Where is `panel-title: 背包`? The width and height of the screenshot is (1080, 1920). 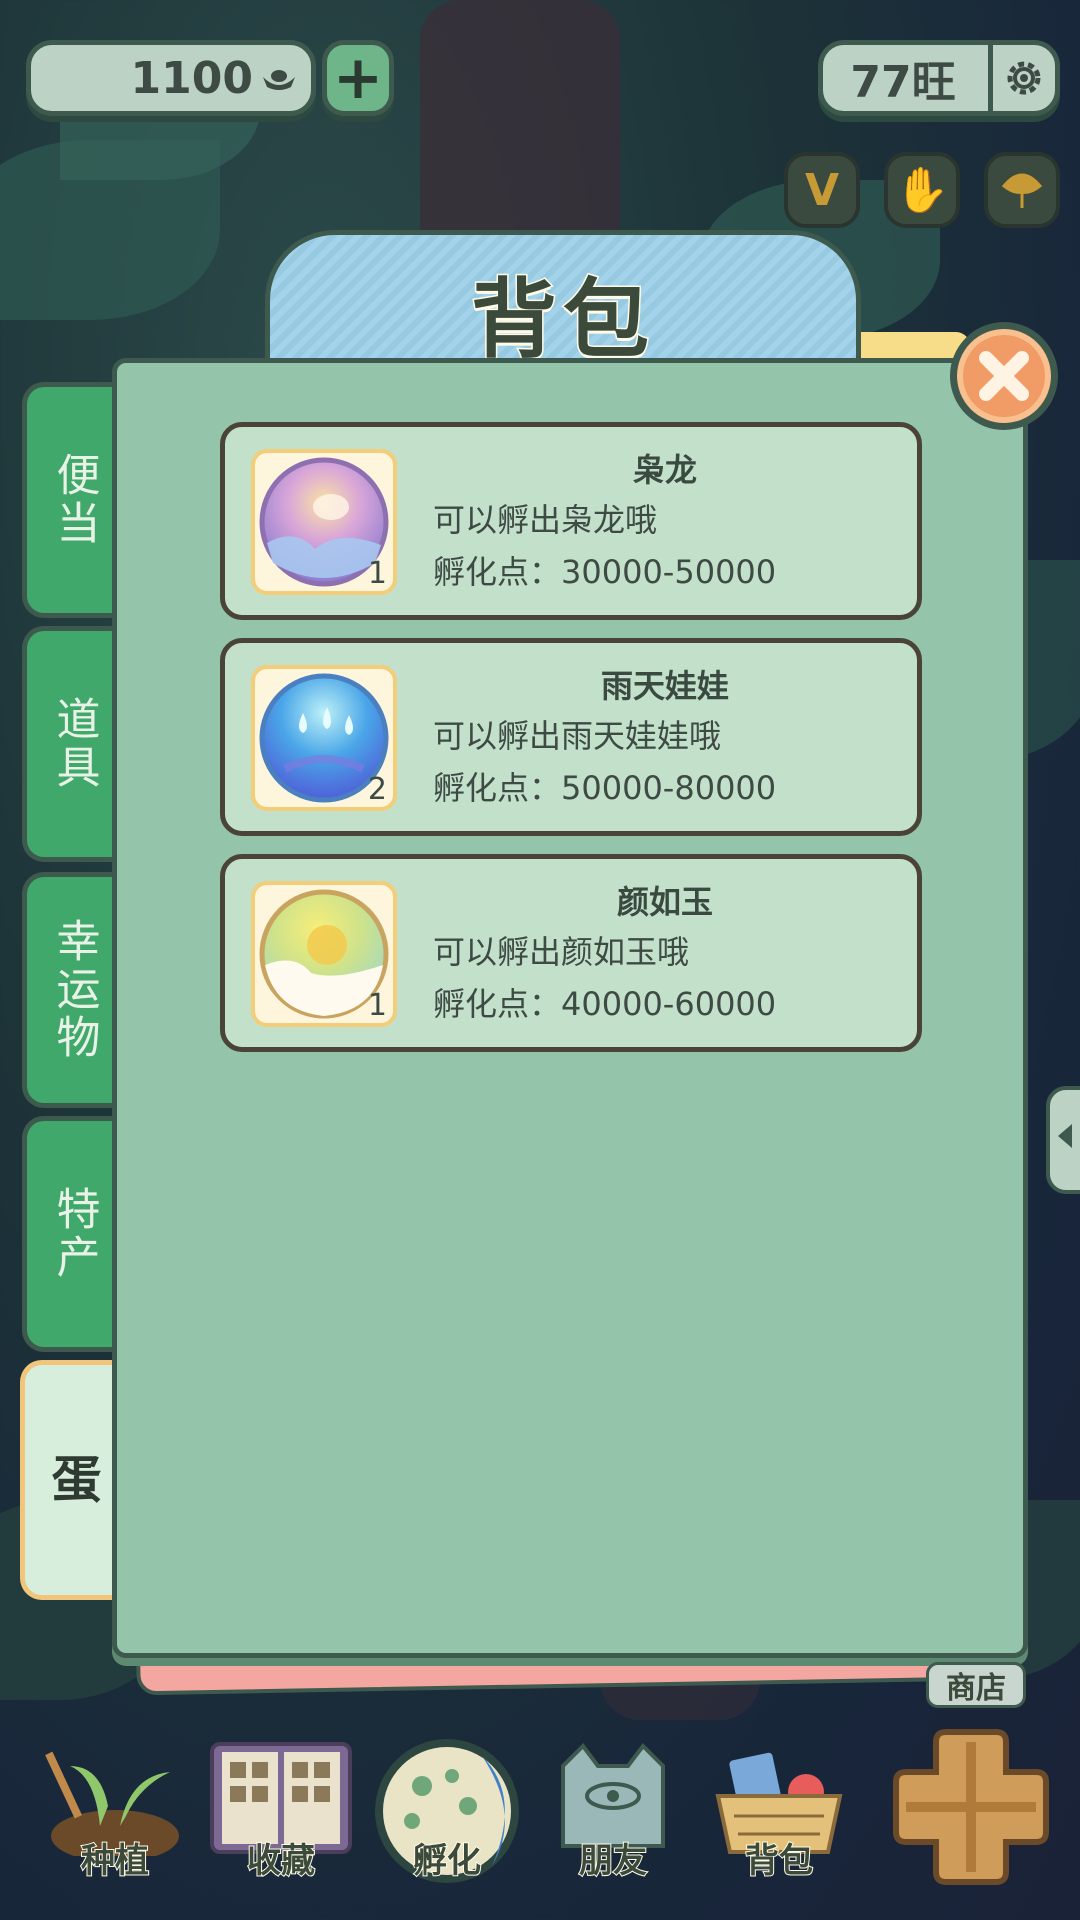
panel-title: 背包 is located at coordinates (562, 320).